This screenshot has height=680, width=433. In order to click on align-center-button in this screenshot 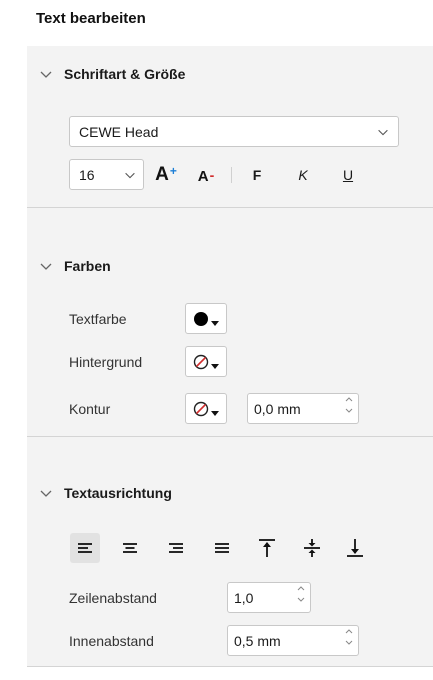, I will do `click(130, 548)`.